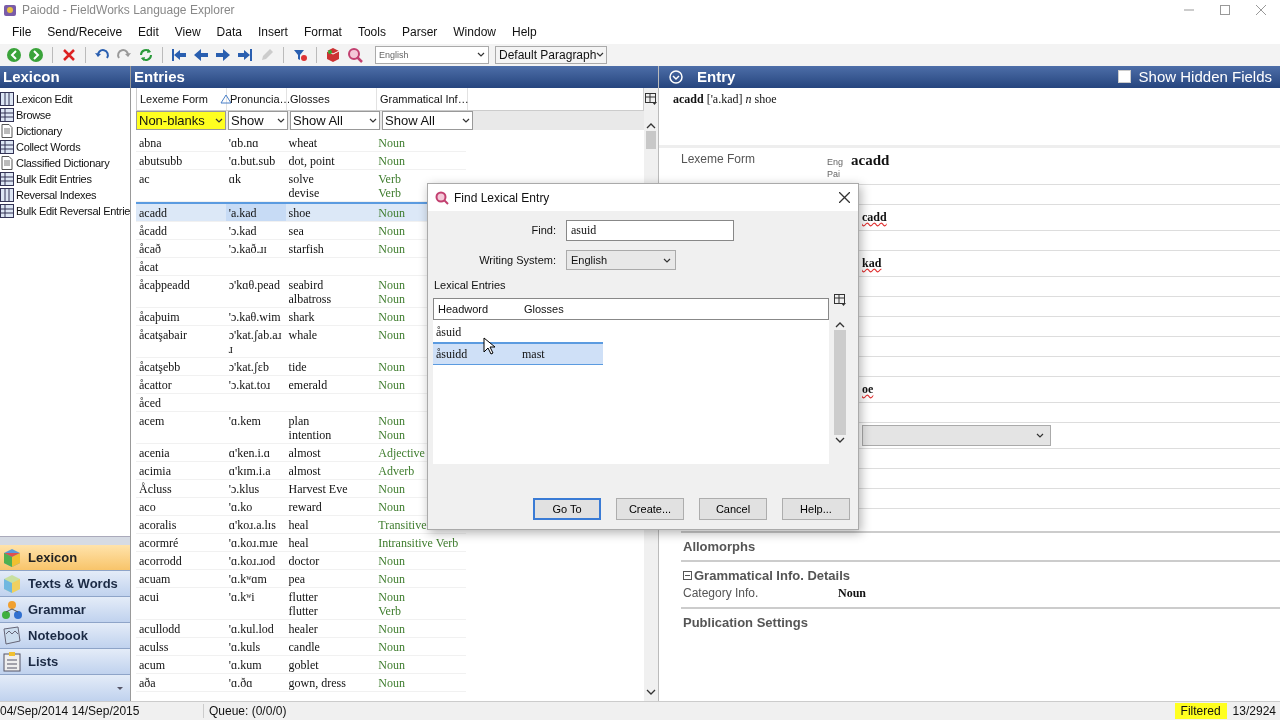  Describe the element at coordinates (716, 77) in the screenshot. I see `pane-title: Entry` at that location.